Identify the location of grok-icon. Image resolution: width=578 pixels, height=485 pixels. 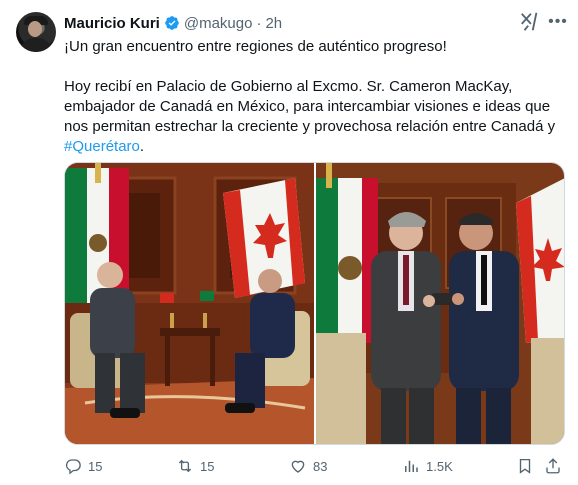
(530, 22).